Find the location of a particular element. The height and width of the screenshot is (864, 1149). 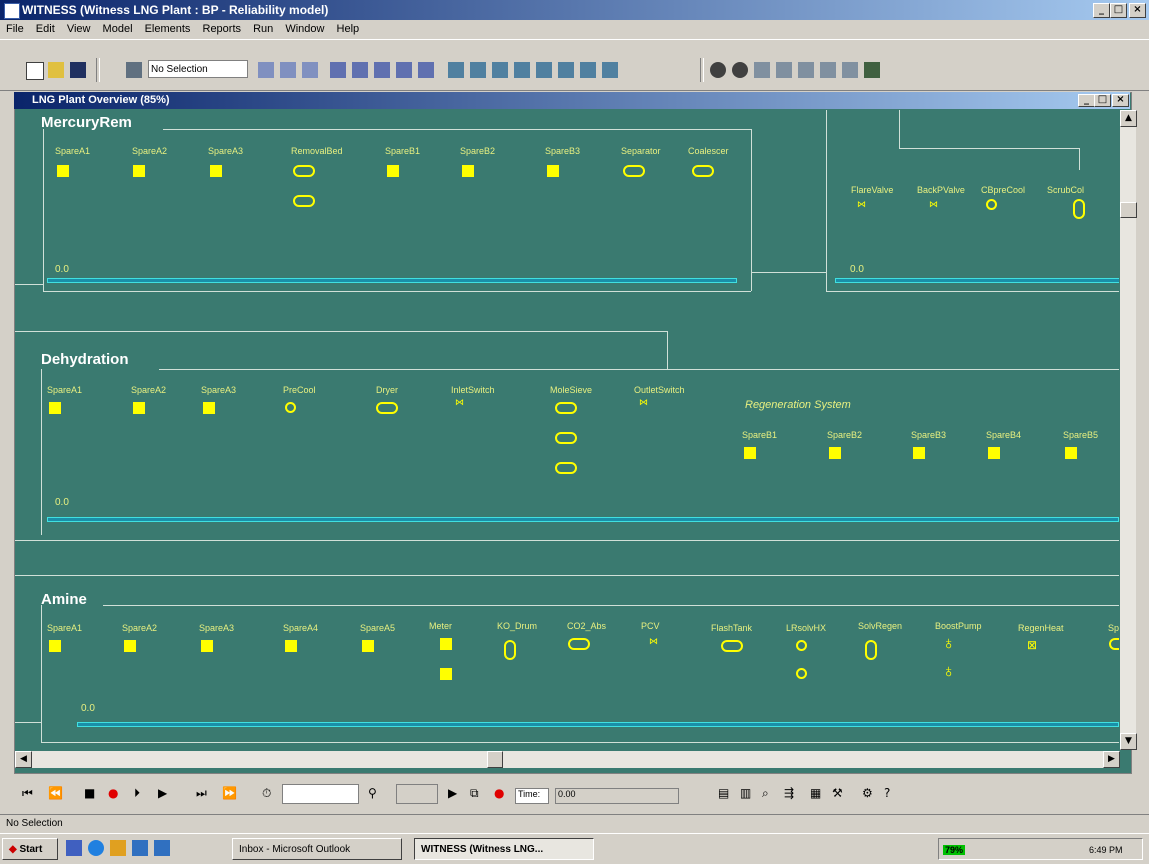

search-icon: ⌕ is located at coordinates (765, 793).